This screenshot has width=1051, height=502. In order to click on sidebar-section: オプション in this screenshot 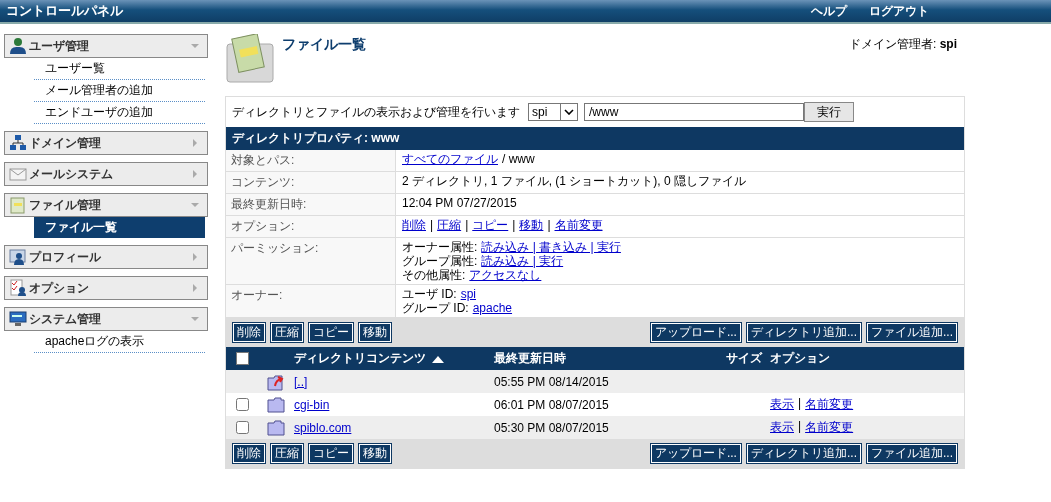, I will do `click(106, 288)`.